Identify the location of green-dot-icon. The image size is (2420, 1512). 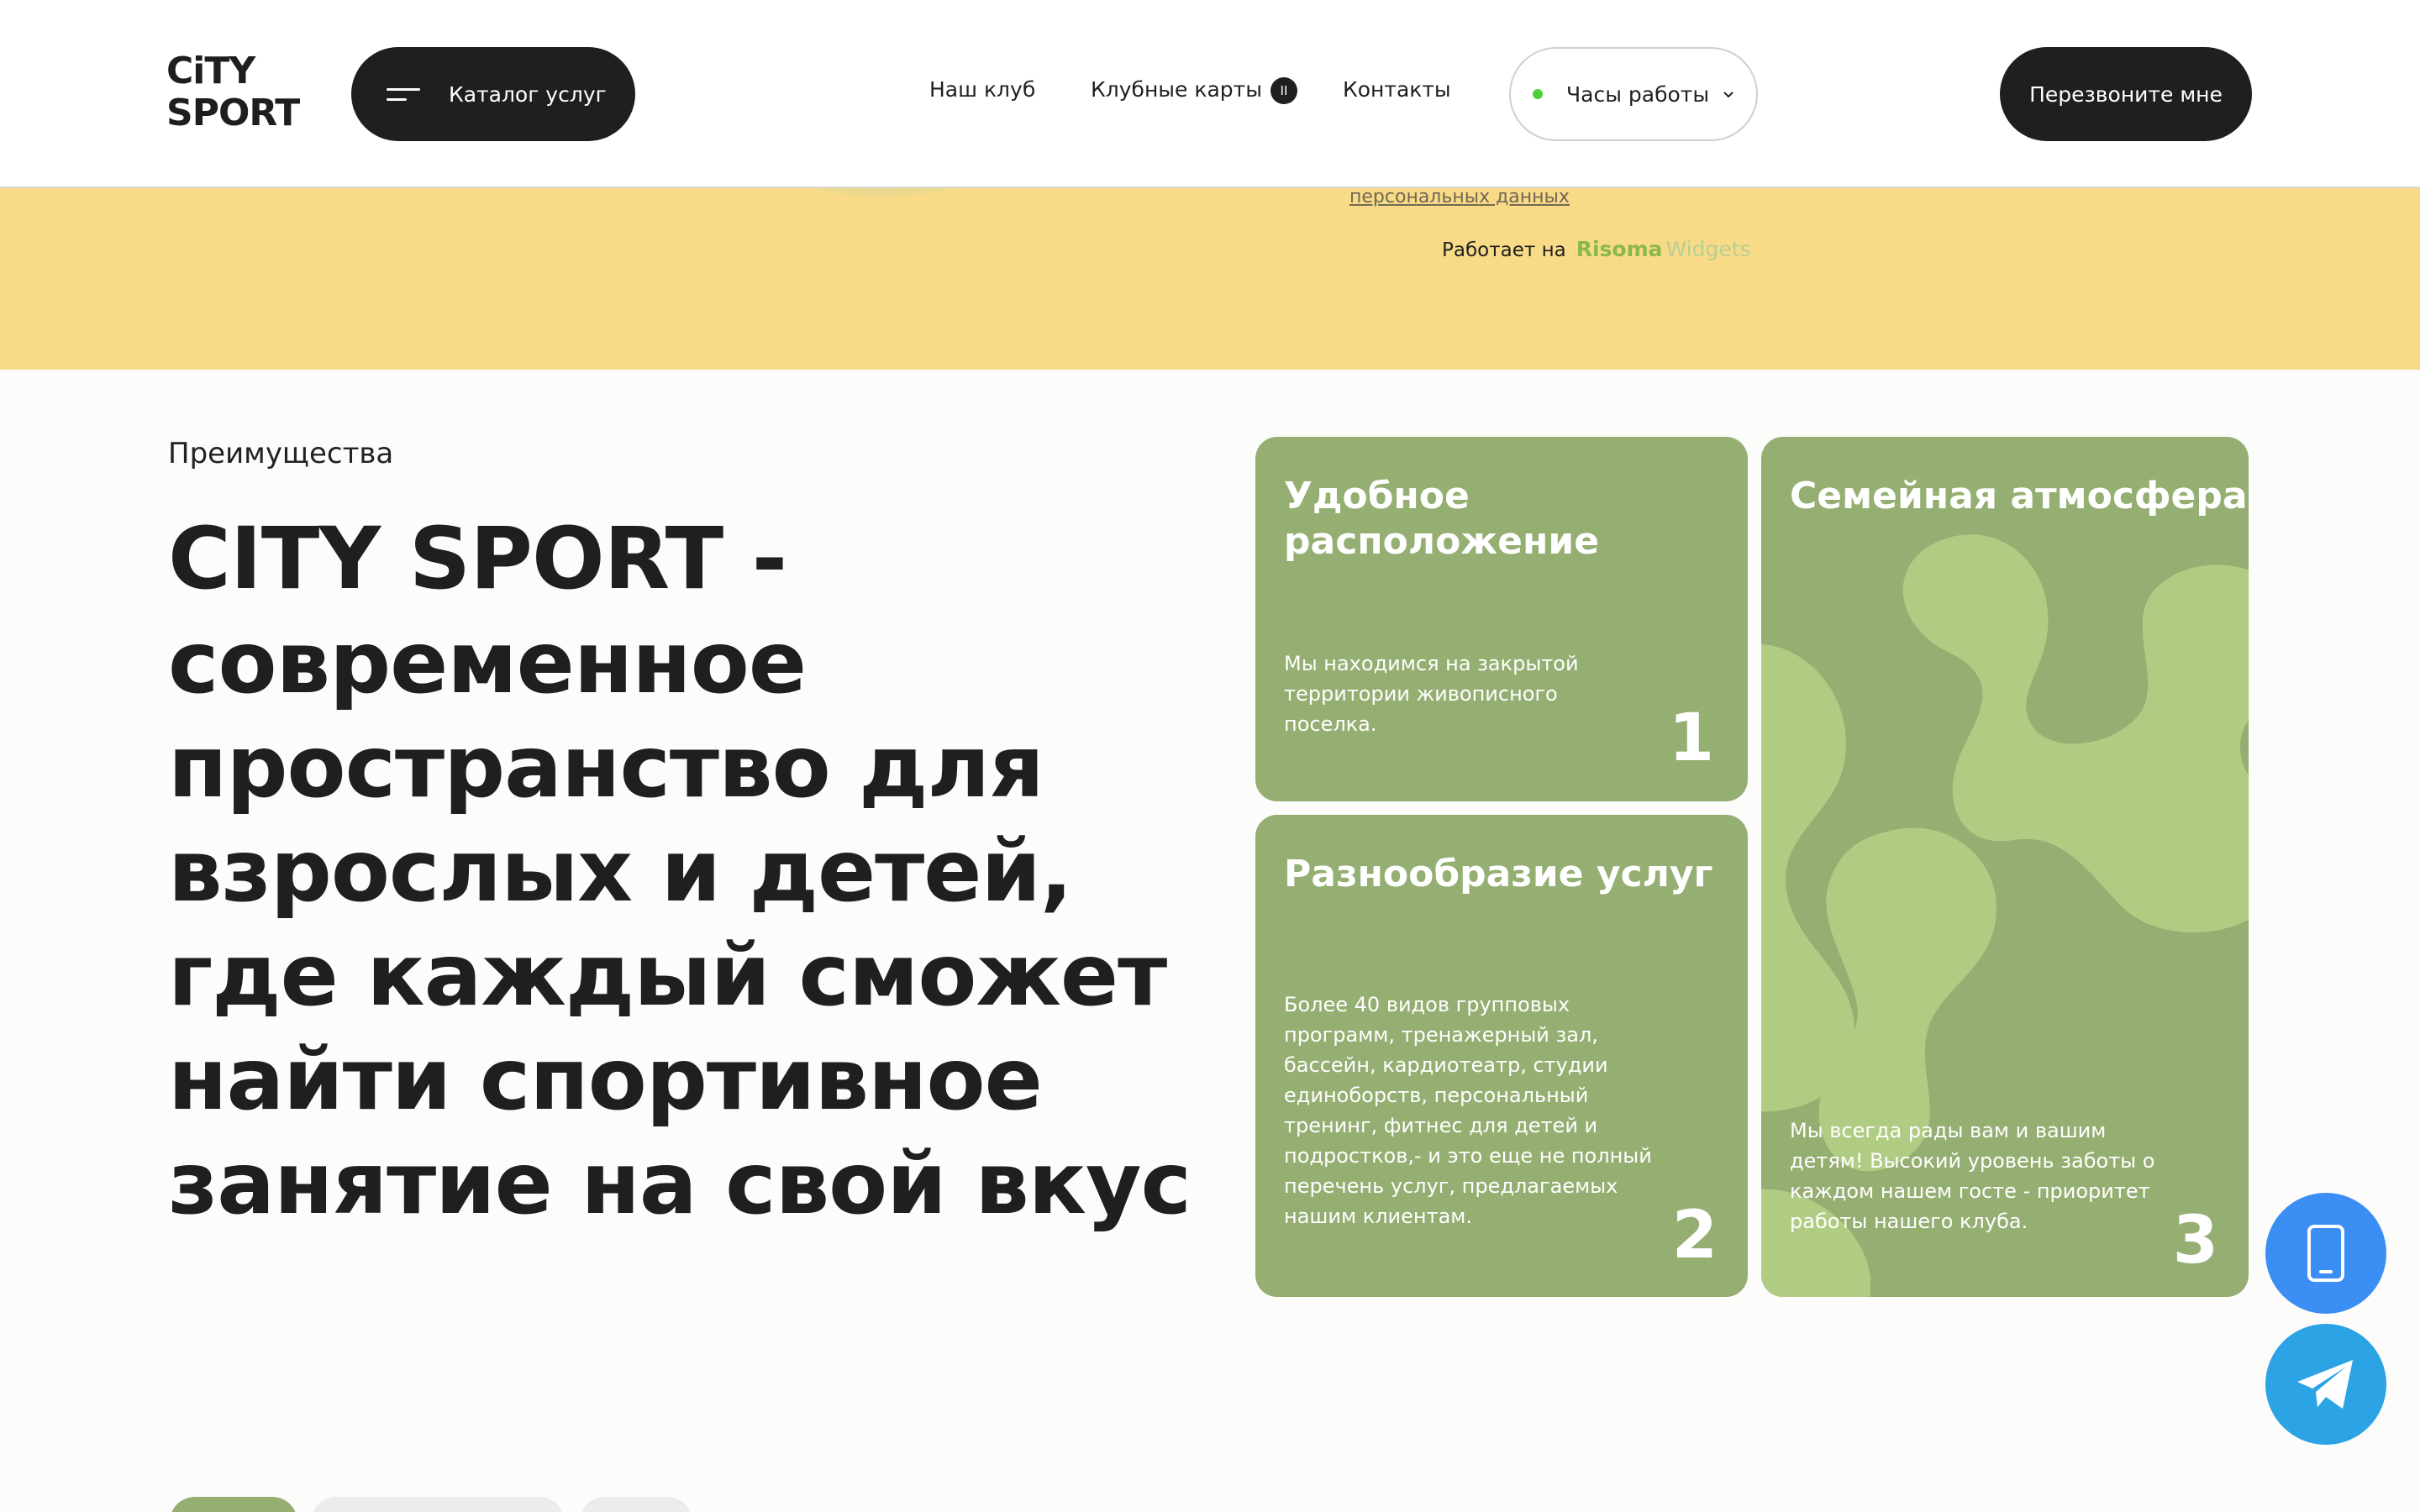
(1538, 94).